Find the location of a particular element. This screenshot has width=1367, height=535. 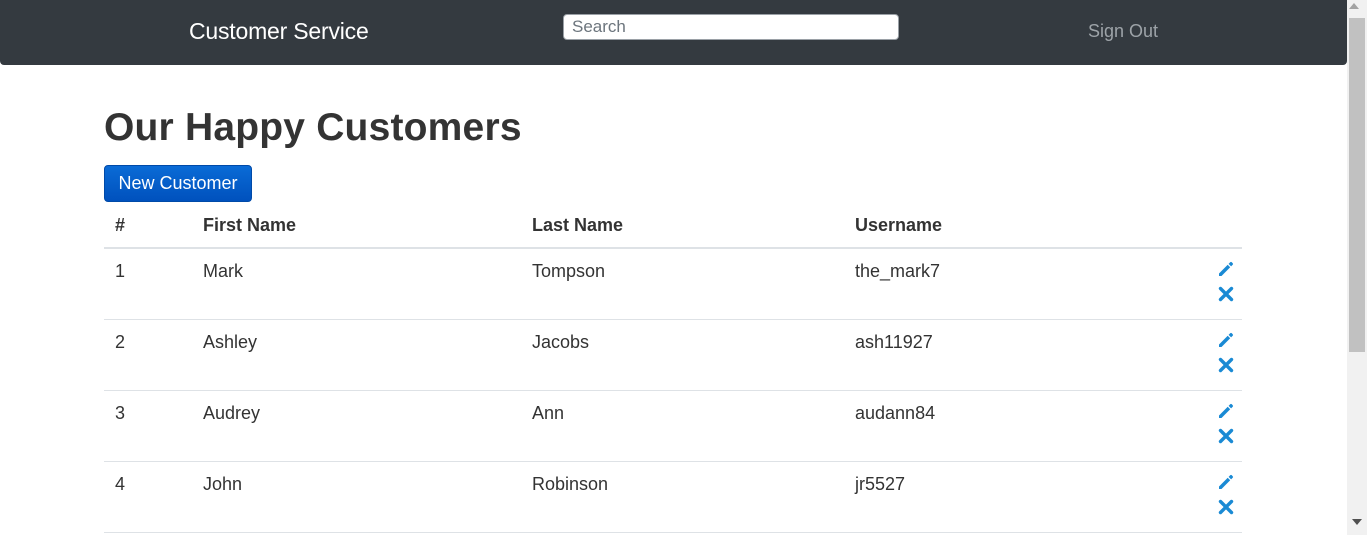

search-input is located at coordinates (731, 27).